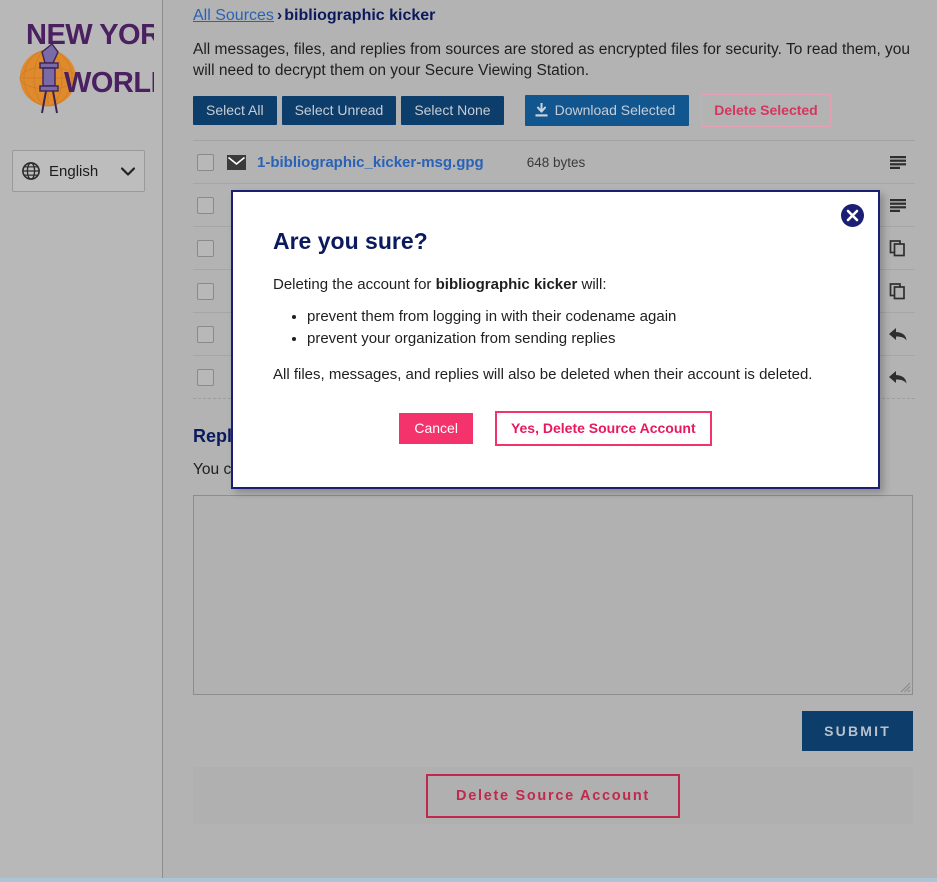  I want to click on close-icon, so click(852, 215).